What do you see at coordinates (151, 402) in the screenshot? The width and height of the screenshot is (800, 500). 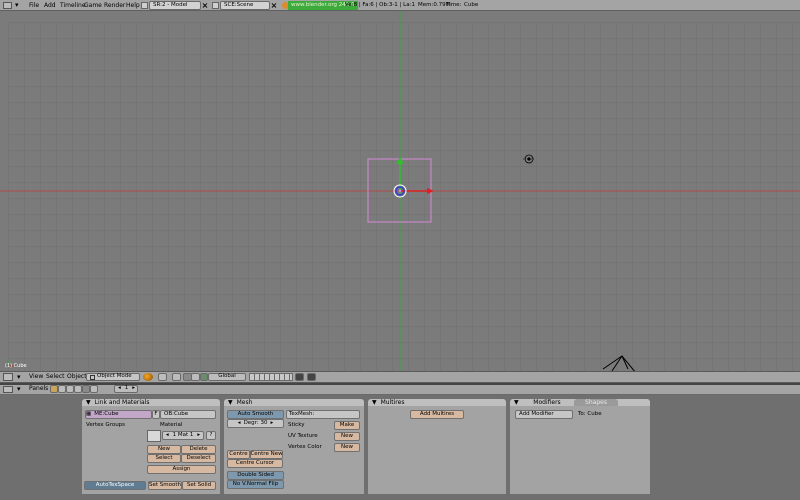 I see `link-materials-panel-header: ▼ Link and Materials` at bounding box center [151, 402].